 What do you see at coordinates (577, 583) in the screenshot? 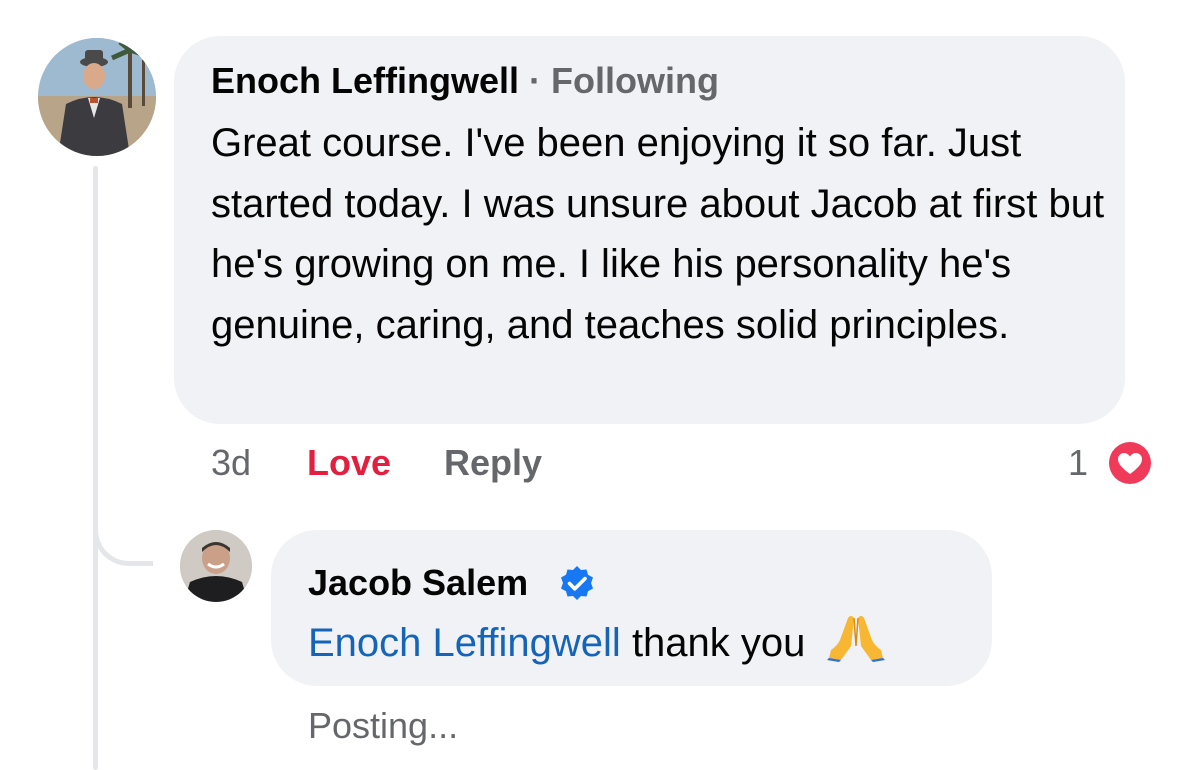
I see `verified-badge-icon` at bounding box center [577, 583].